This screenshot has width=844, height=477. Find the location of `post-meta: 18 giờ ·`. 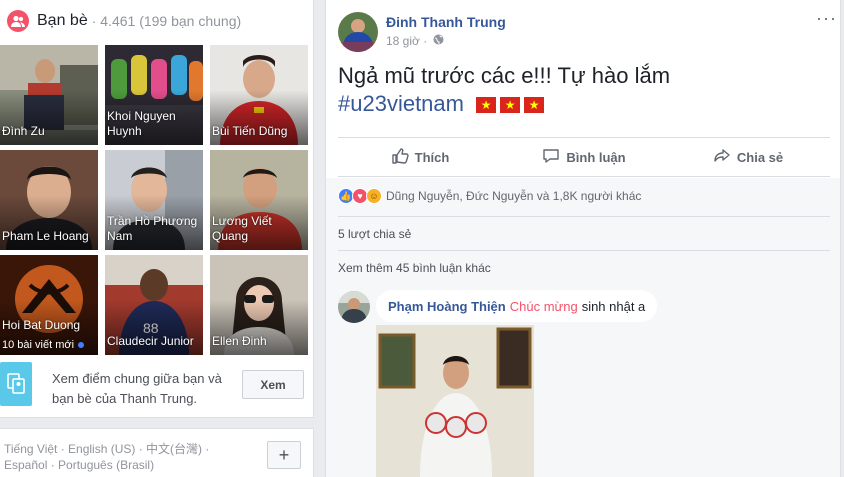

post-meta: 18 giờ · is located at coordinates (415, 41).